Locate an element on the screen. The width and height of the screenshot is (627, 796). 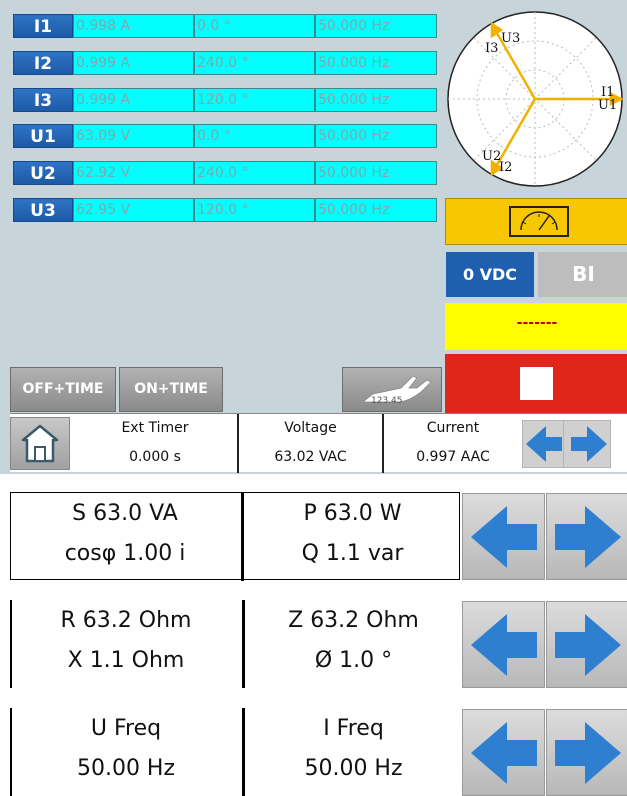
power-panel: S 63.0 VA cosφ 1.00 i P 63.0 W Q 1.1 var is located at coordinates (235, 536).